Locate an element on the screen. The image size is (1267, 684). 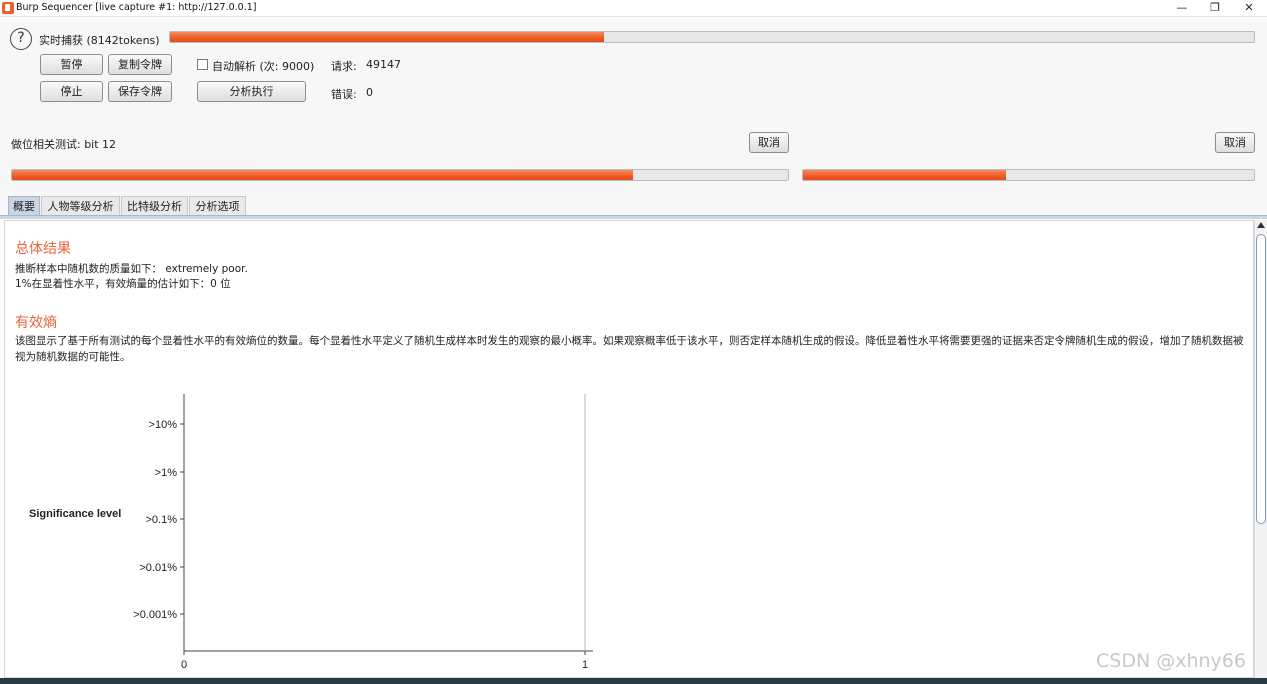
stop-button: 停止 is located at coordinates (71, 91).